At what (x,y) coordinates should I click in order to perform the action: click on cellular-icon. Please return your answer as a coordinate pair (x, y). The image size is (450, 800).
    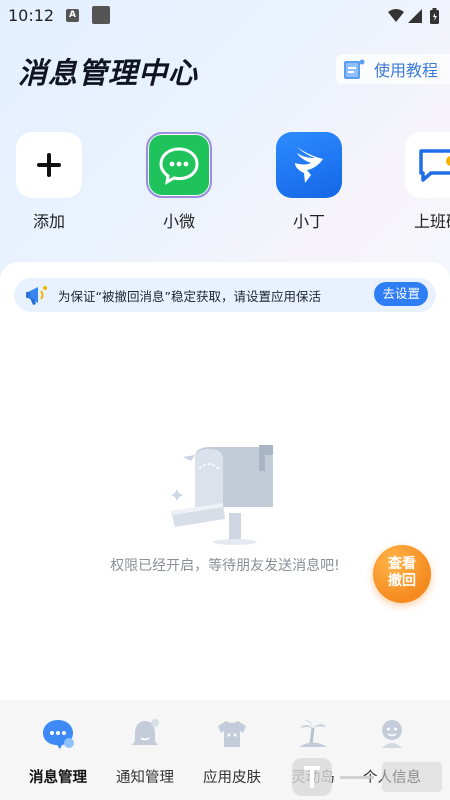
    Looking at the image, I should click on (415, 16).